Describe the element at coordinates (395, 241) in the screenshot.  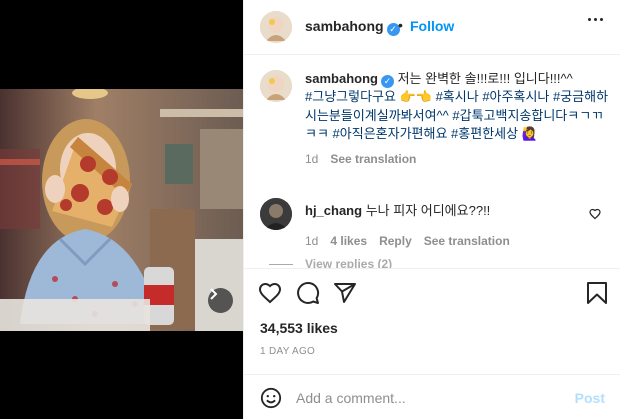
I see `reply-button: Reply` at that location.